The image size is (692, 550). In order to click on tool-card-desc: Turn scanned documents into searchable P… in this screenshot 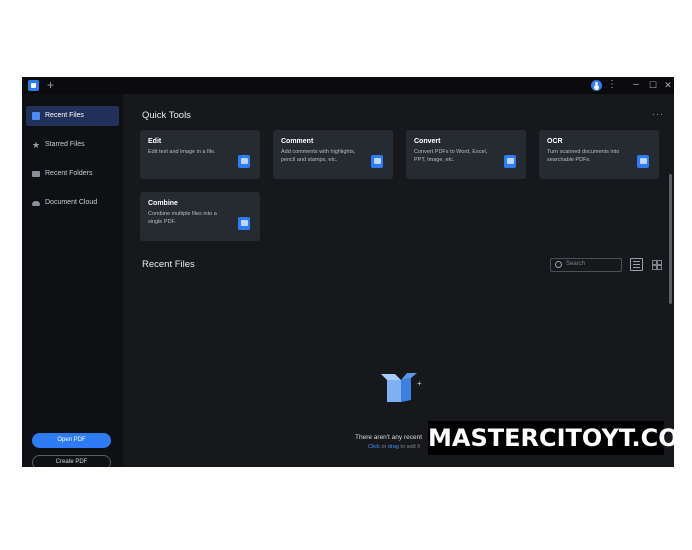, I will do `click(583, 156)`.